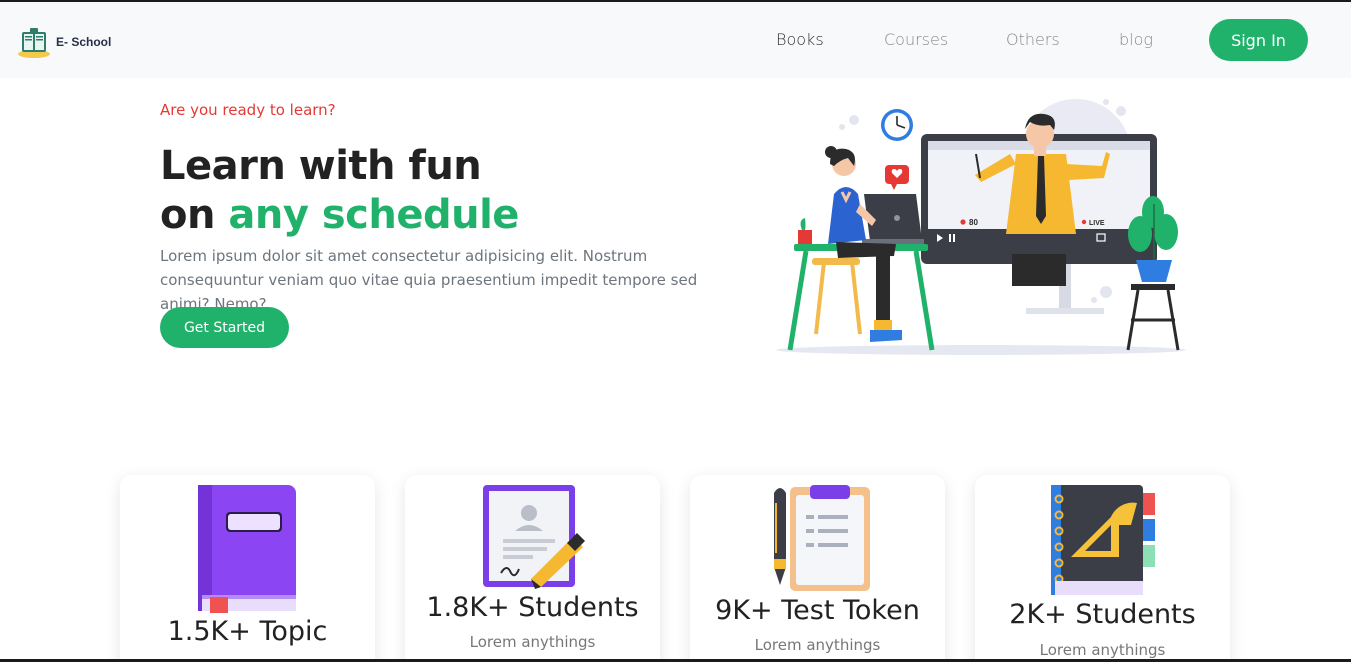  I want to click on stat-title-topics: 1.5K+ Topic, so click(247, 631).